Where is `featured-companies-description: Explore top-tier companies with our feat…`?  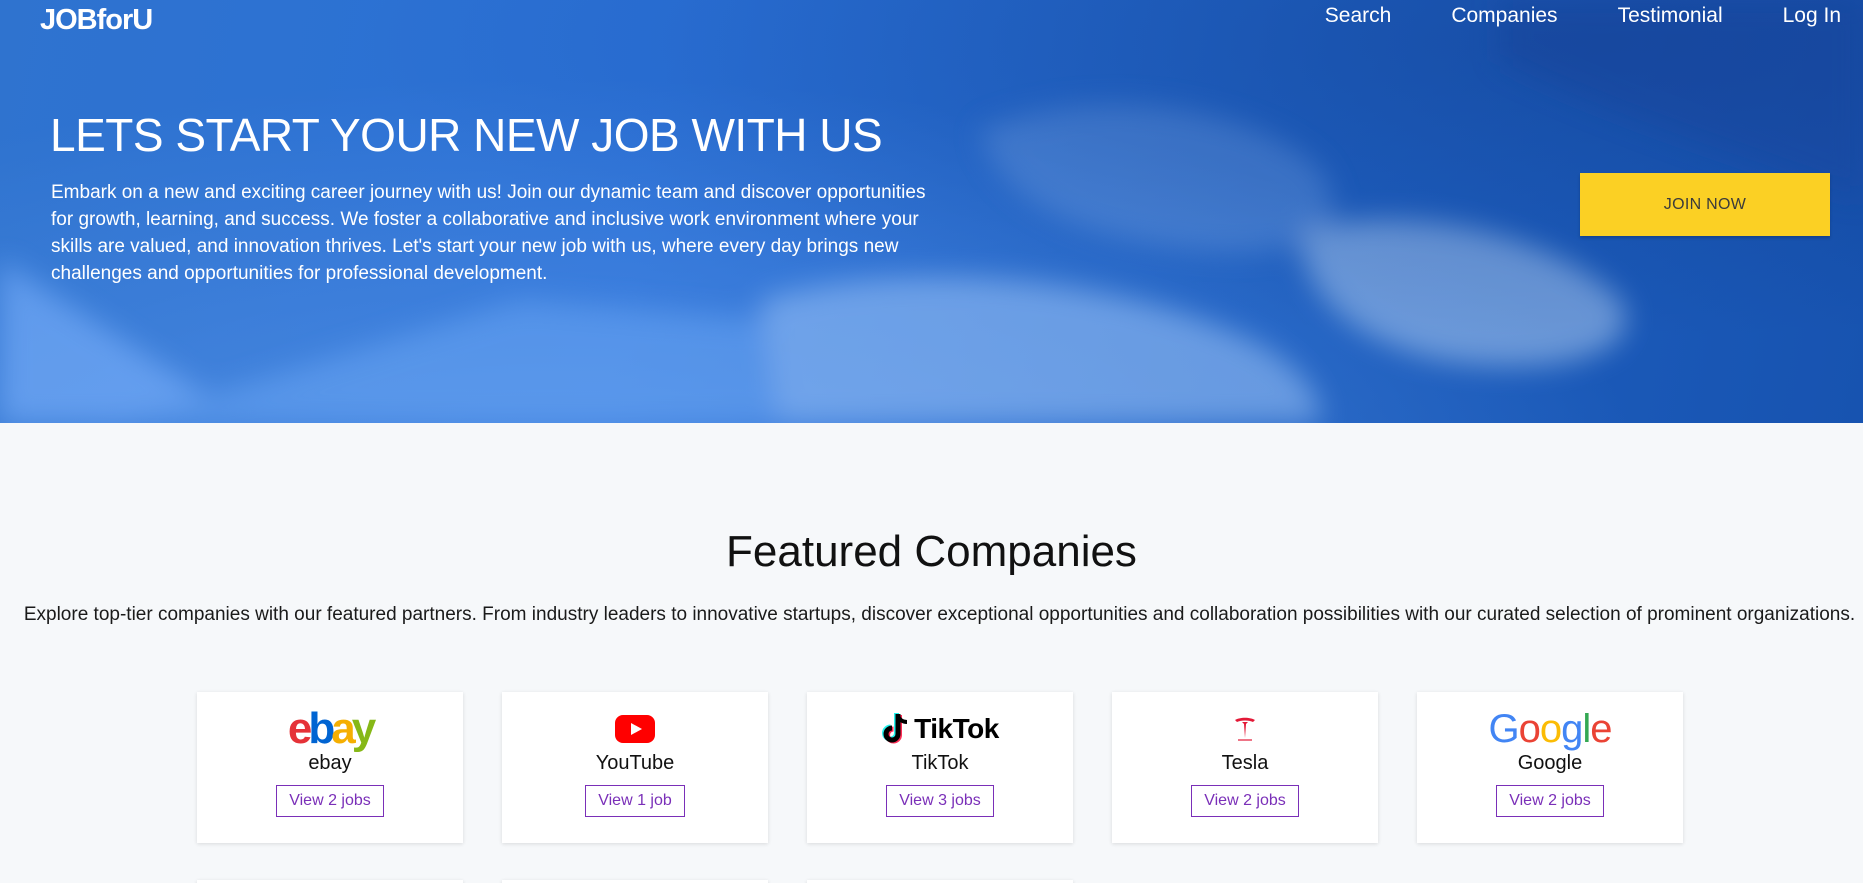
featured-companies-description: Explore top-tier companies with our feat… is located at coordinates (939, 614).